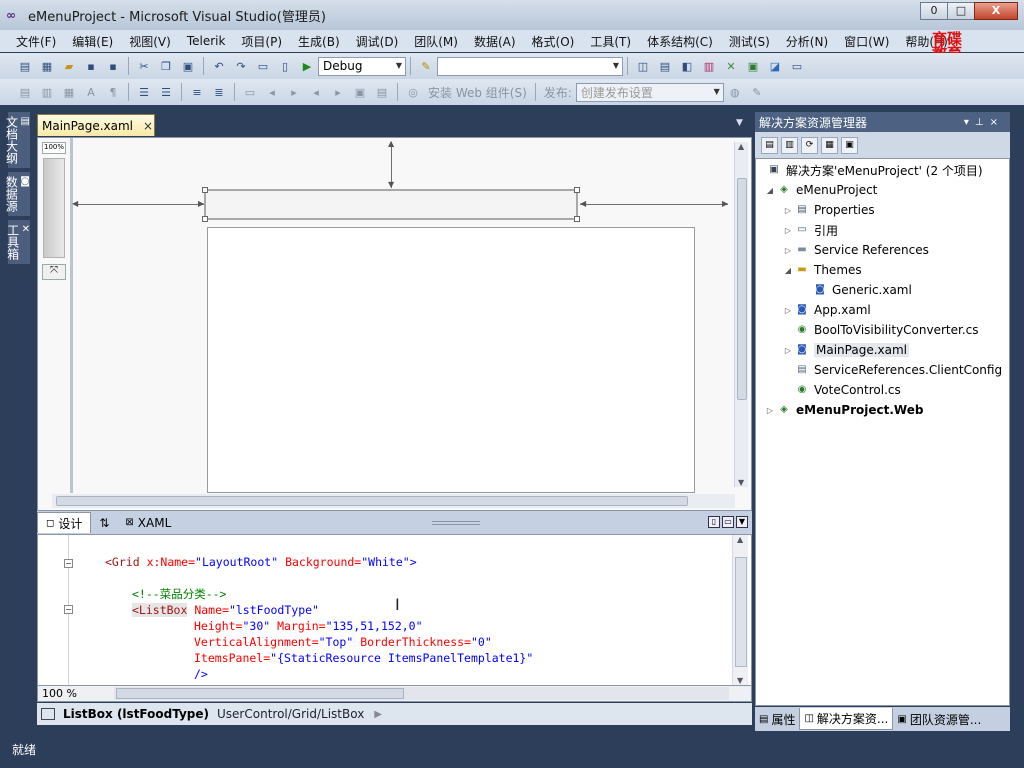  What do you see at coordinates (456, 523) in the screenshot?
I see `splitter-gripper` at bounding box center [456, 523].